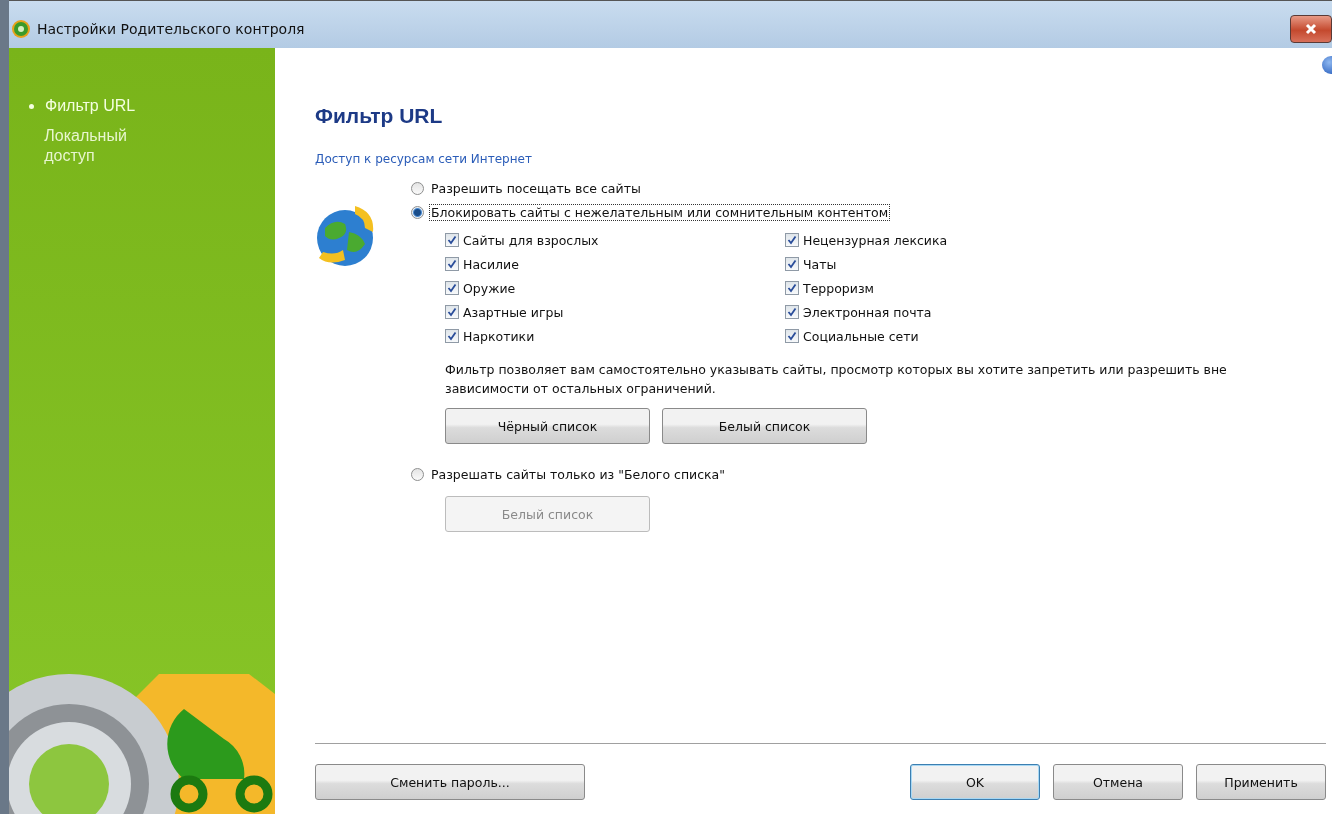 The width and height of the screenshot is (1332, 814). What do you see at coordinates (836, 379) in the screenshot?
I see `filter-description: Фильтр позволяет вам самостоятельно указывать сайты, просмотр которых вы хотите запретить или разрешить вне зависимости от остальных ограничений.` at bounding box center [836, 379].